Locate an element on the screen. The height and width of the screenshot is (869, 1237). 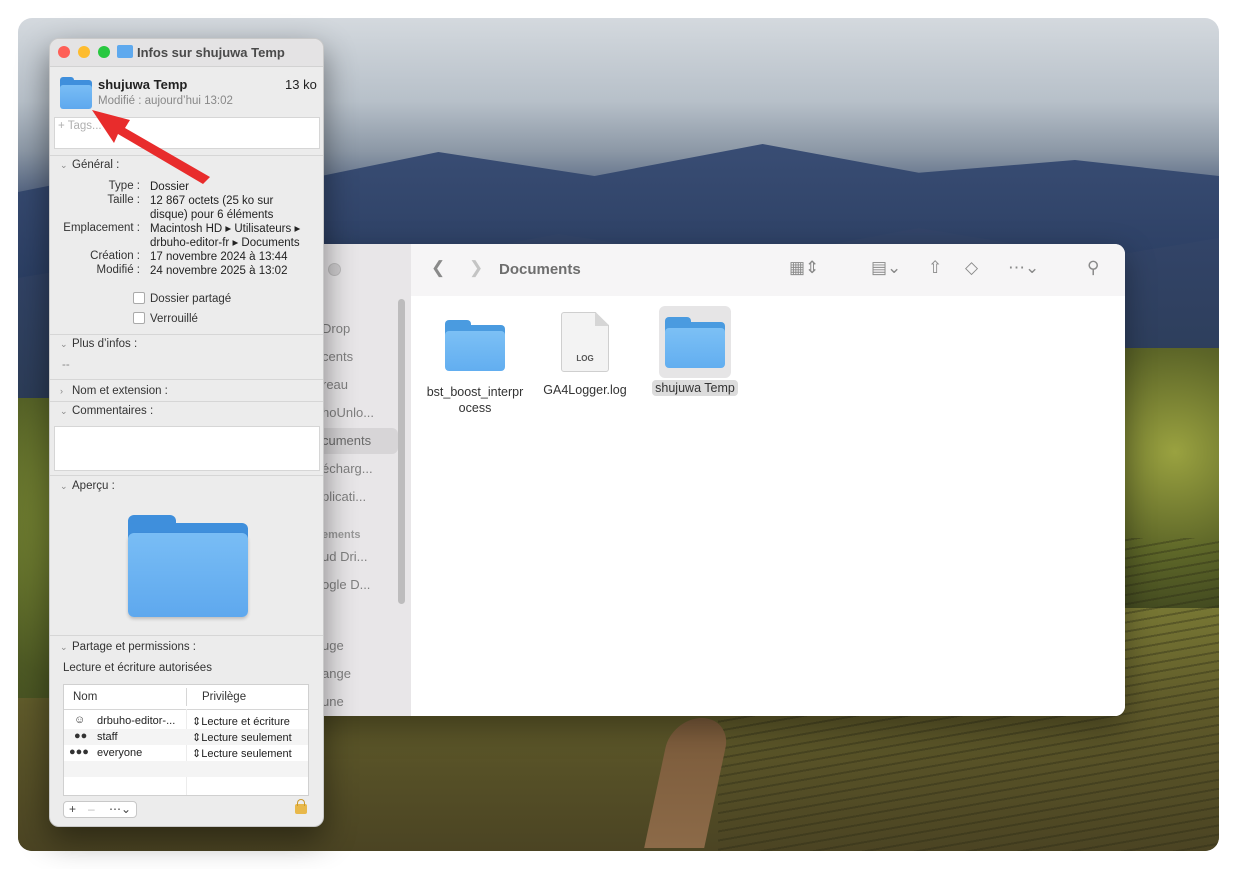
section-label: Nom et extension : is located at coordinates (120, 391).